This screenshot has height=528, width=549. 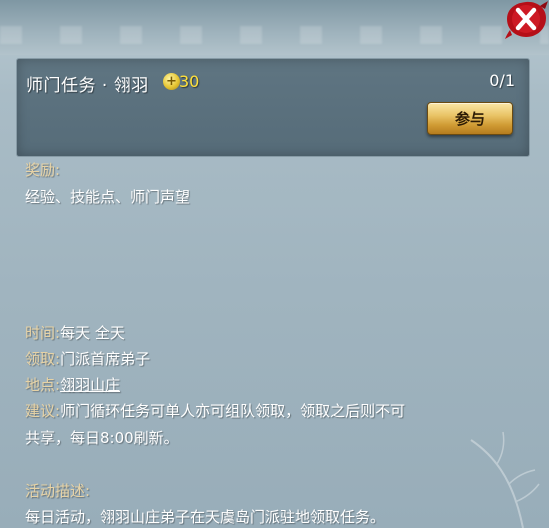 I want to click on activity-label-row: 活动描述:, so click(x=57, y=490).